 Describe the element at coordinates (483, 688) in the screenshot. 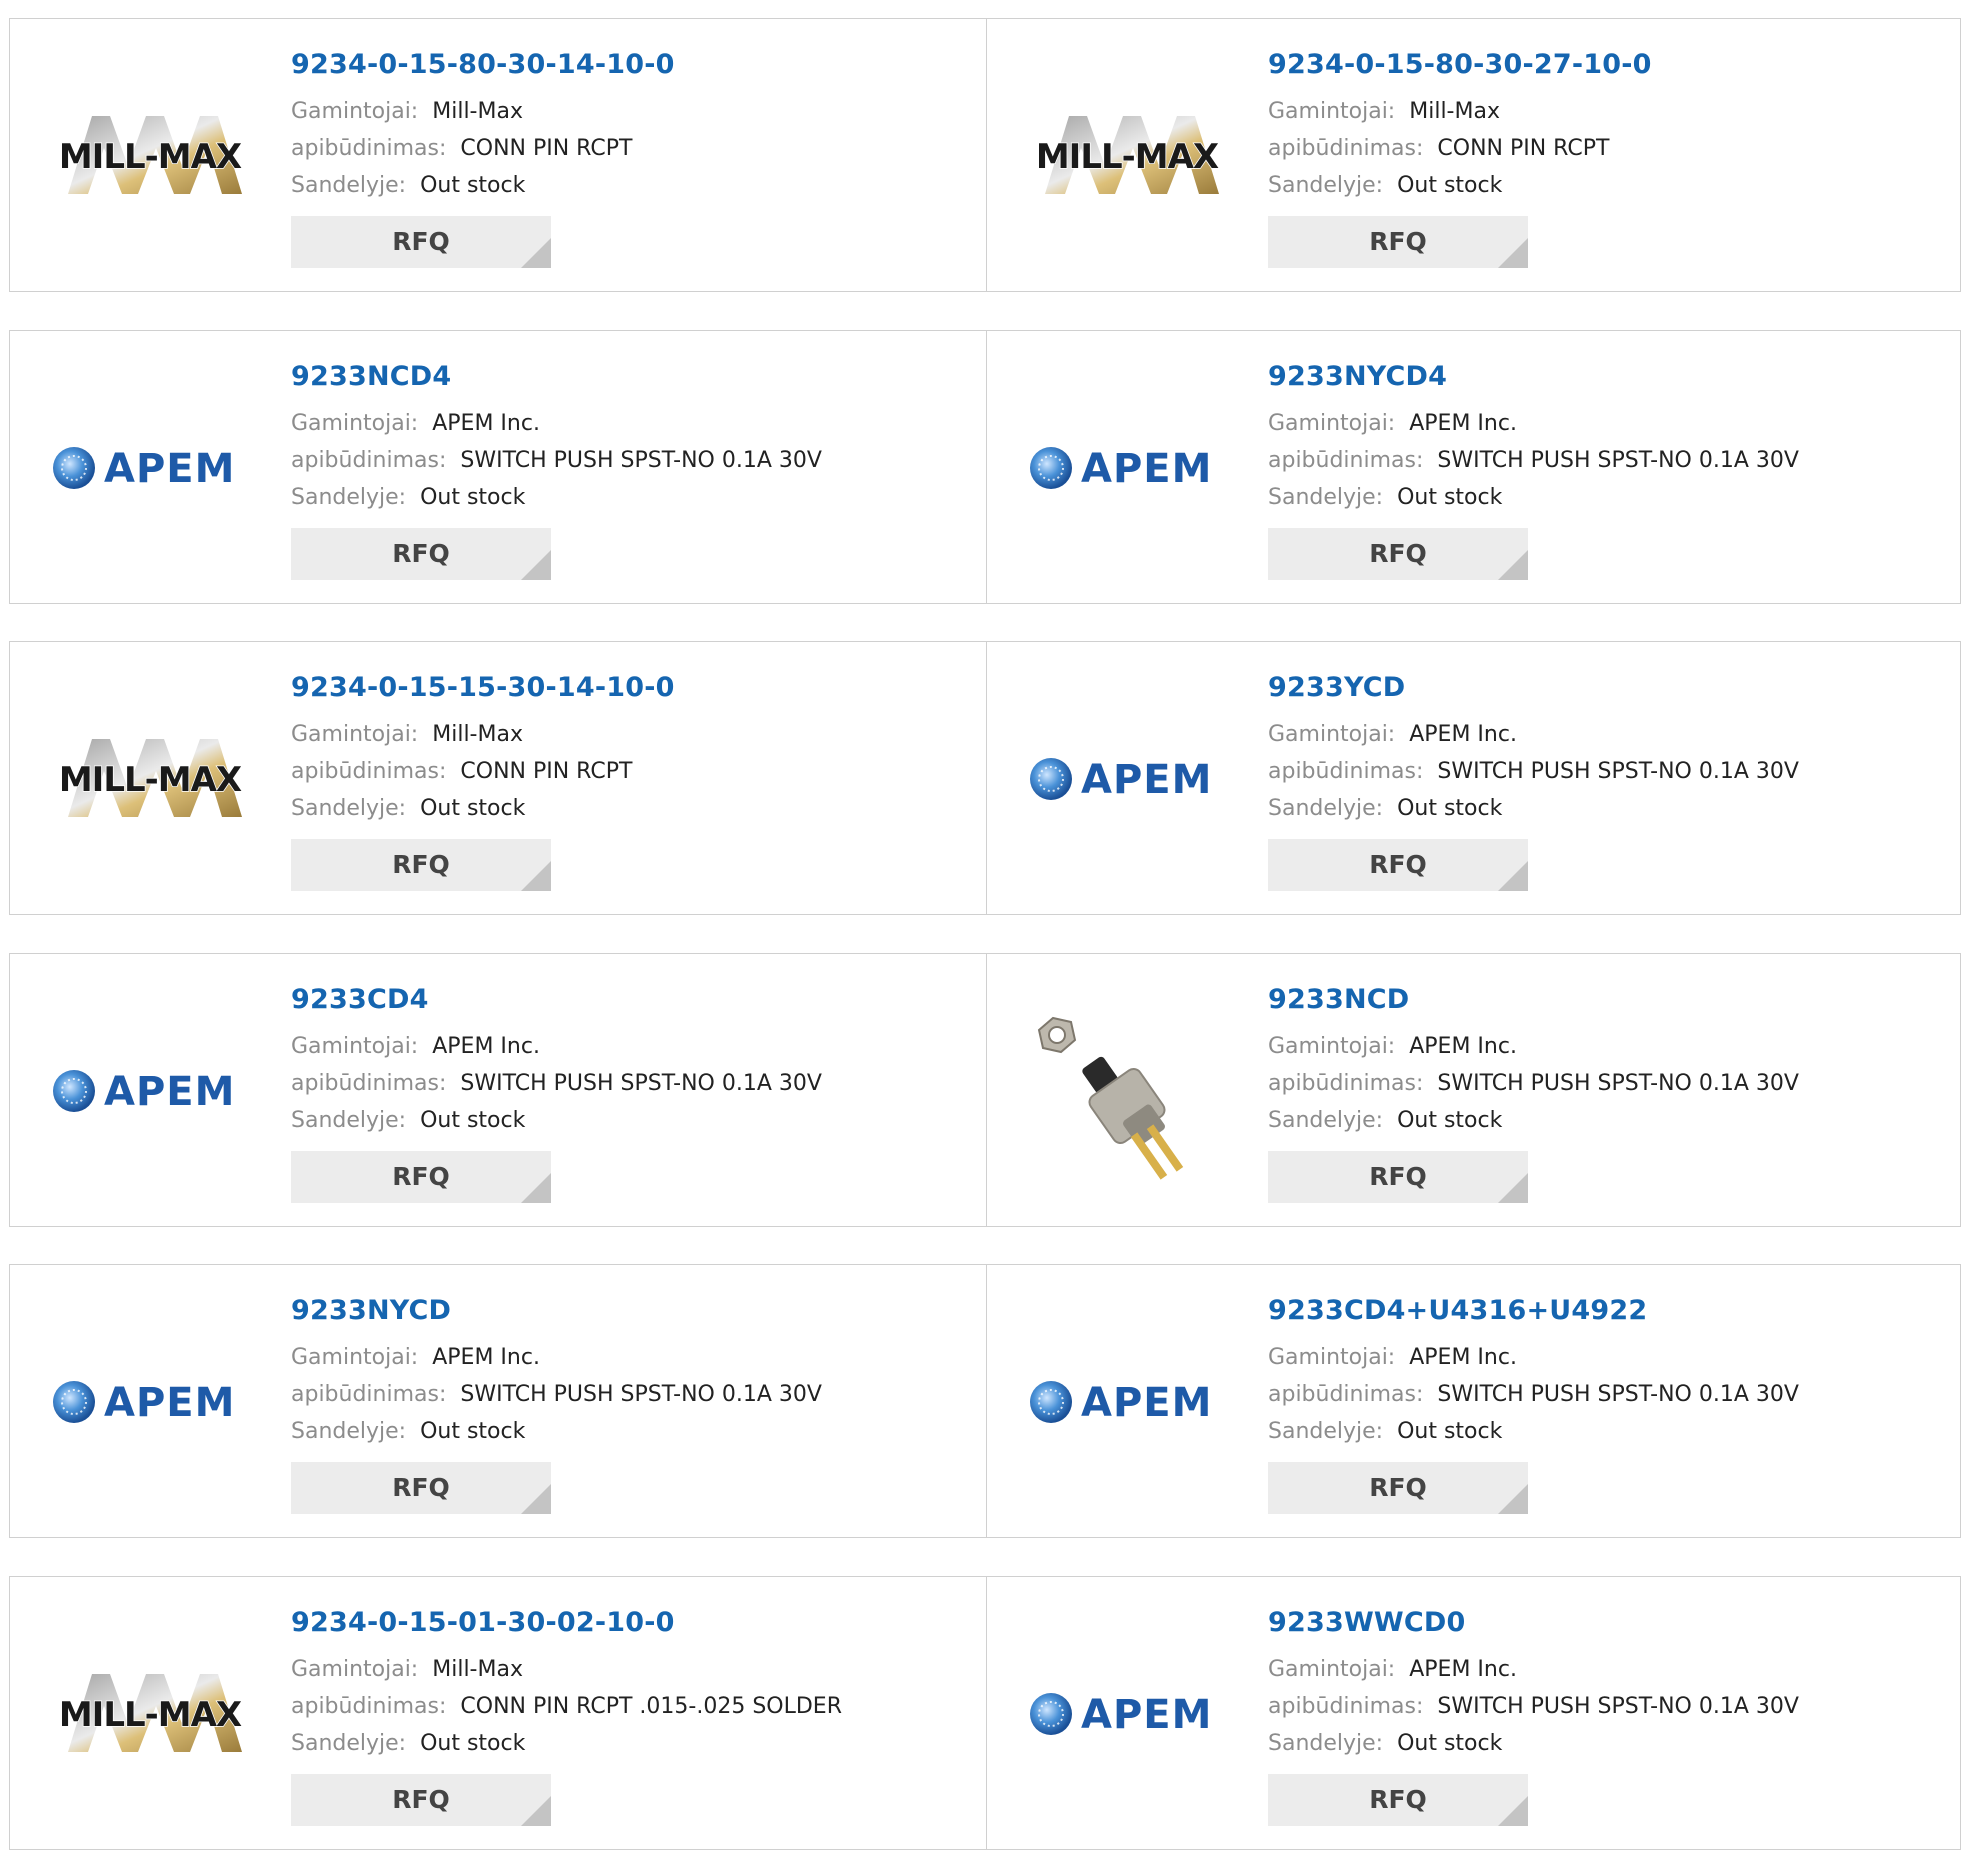

I see `part-number-link: 9234-0-15-15-30-14-10-0` at that location.